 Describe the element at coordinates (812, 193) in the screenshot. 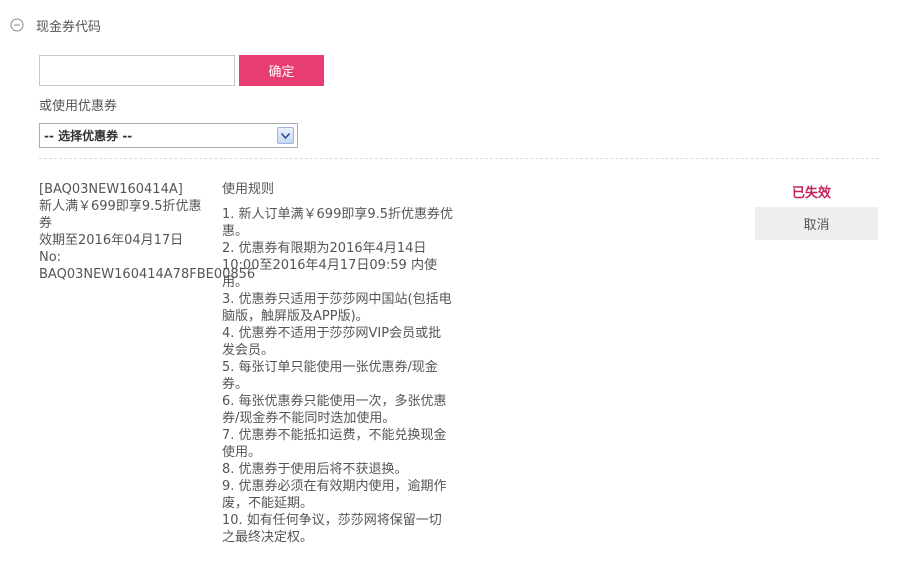

I see `status-badge: 已失效` at that location.